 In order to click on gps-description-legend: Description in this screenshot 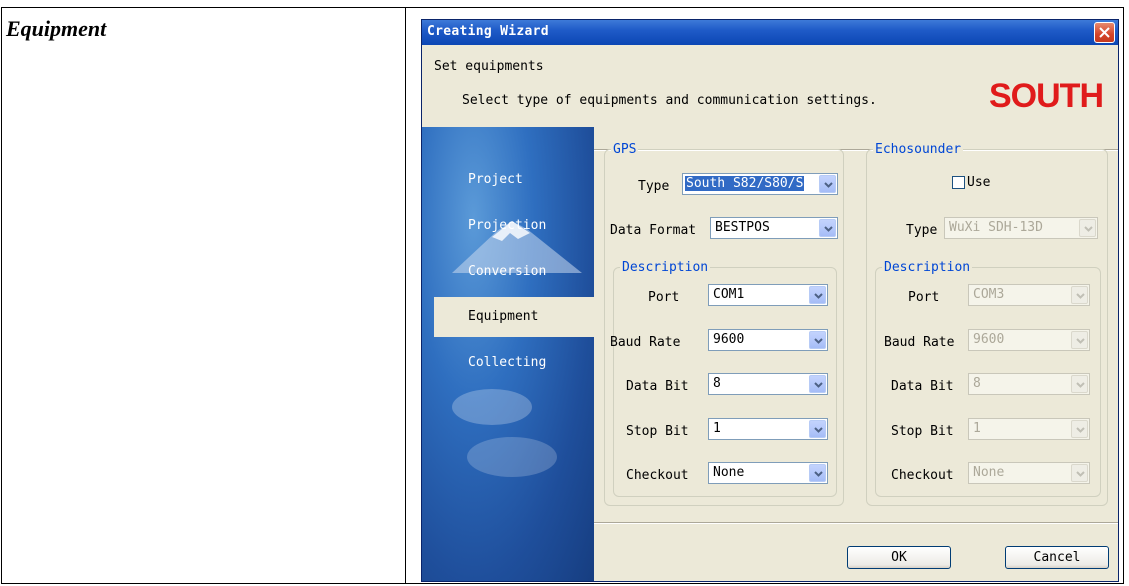, I will do `click(665, 267)`.